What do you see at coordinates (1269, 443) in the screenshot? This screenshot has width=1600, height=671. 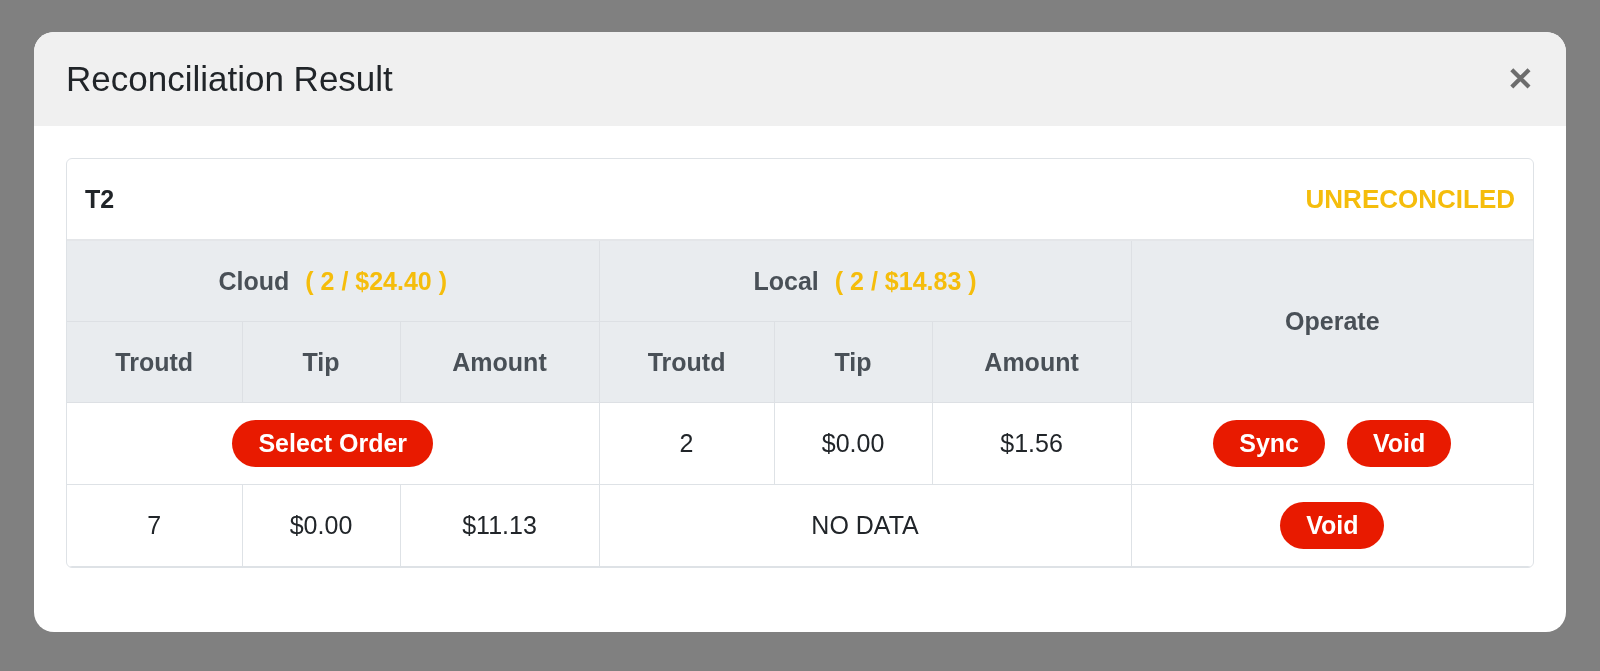 I see `sync-button: Sync` at bounding box center [1269, 443].